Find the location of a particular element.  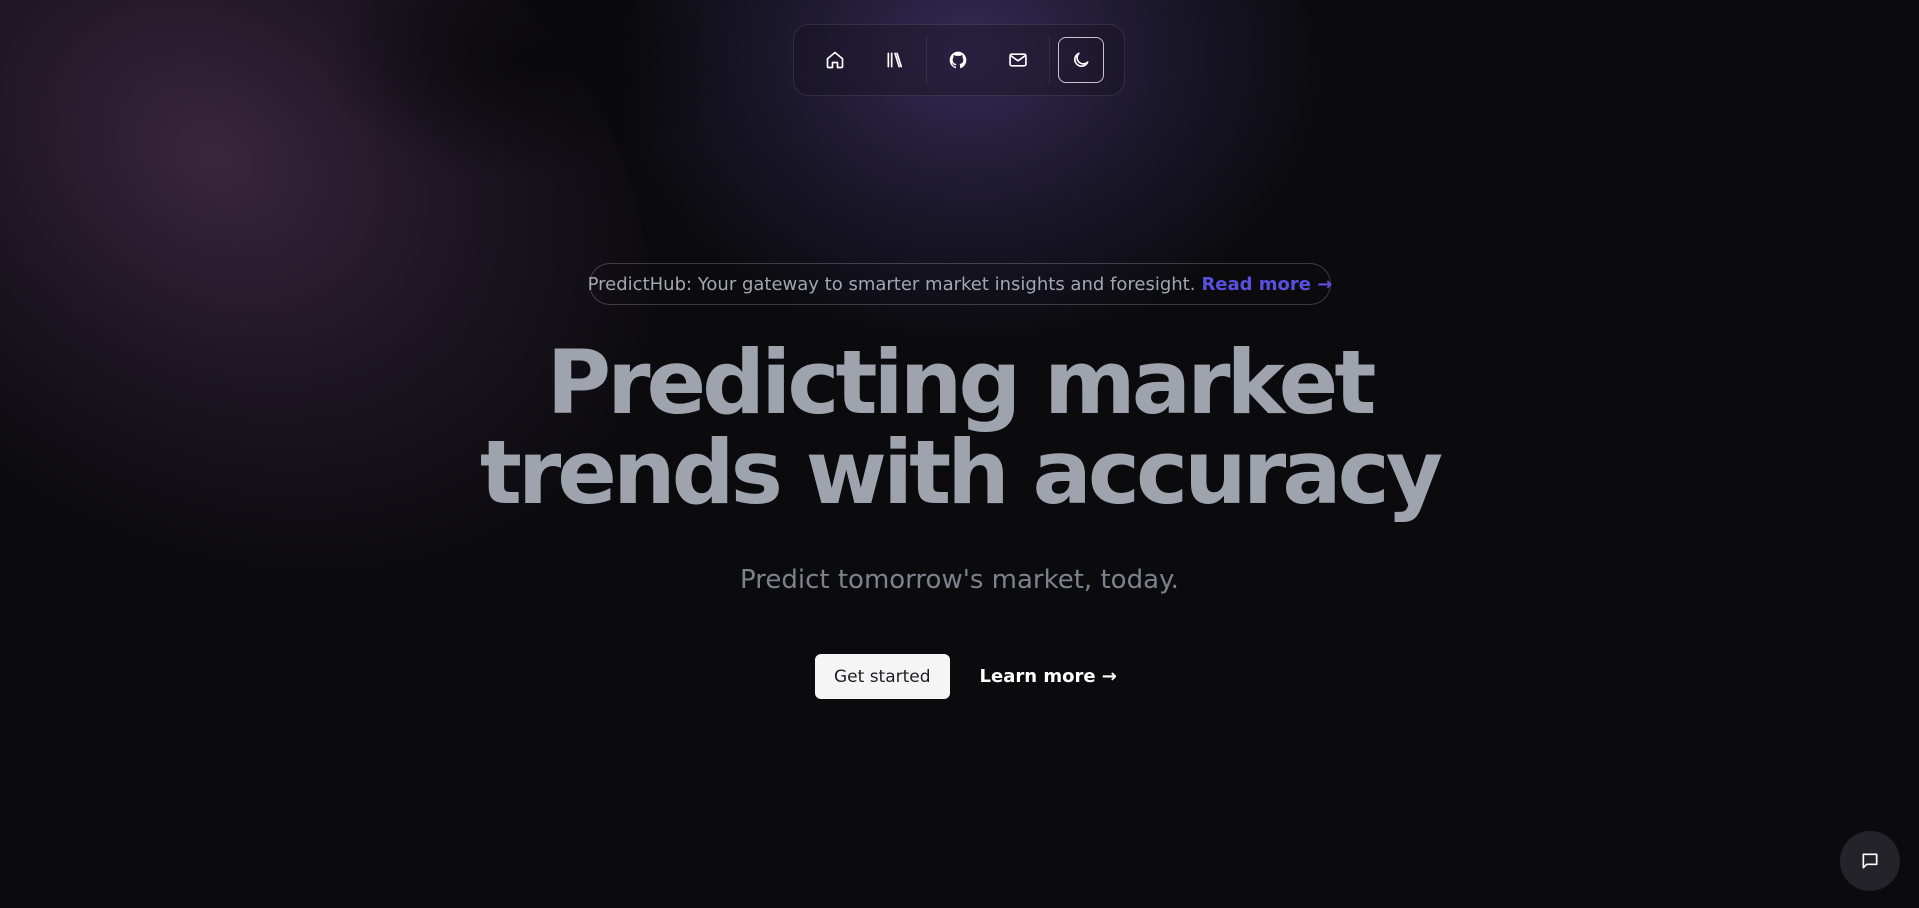

moon-icon is located at coordinates (1081, 59).